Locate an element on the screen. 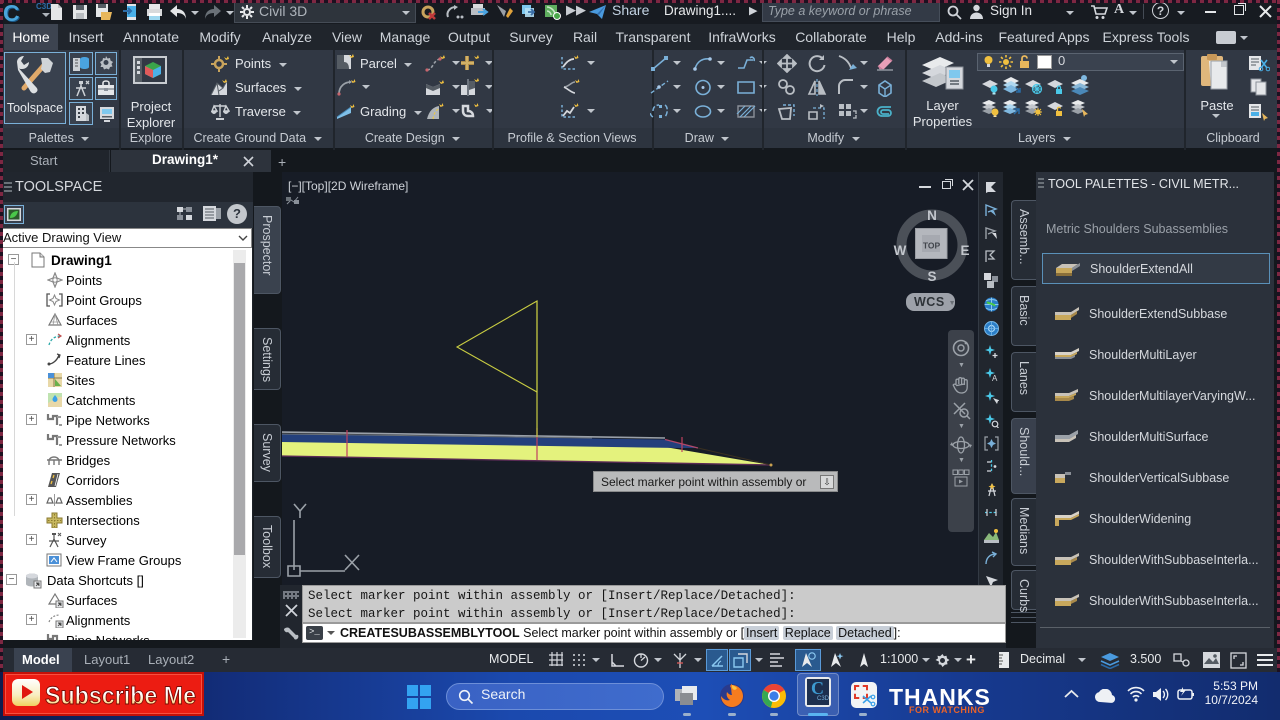 The width and height of the screenshot is (1280, 720). svg-text: A is located at coordinates (995, 378).